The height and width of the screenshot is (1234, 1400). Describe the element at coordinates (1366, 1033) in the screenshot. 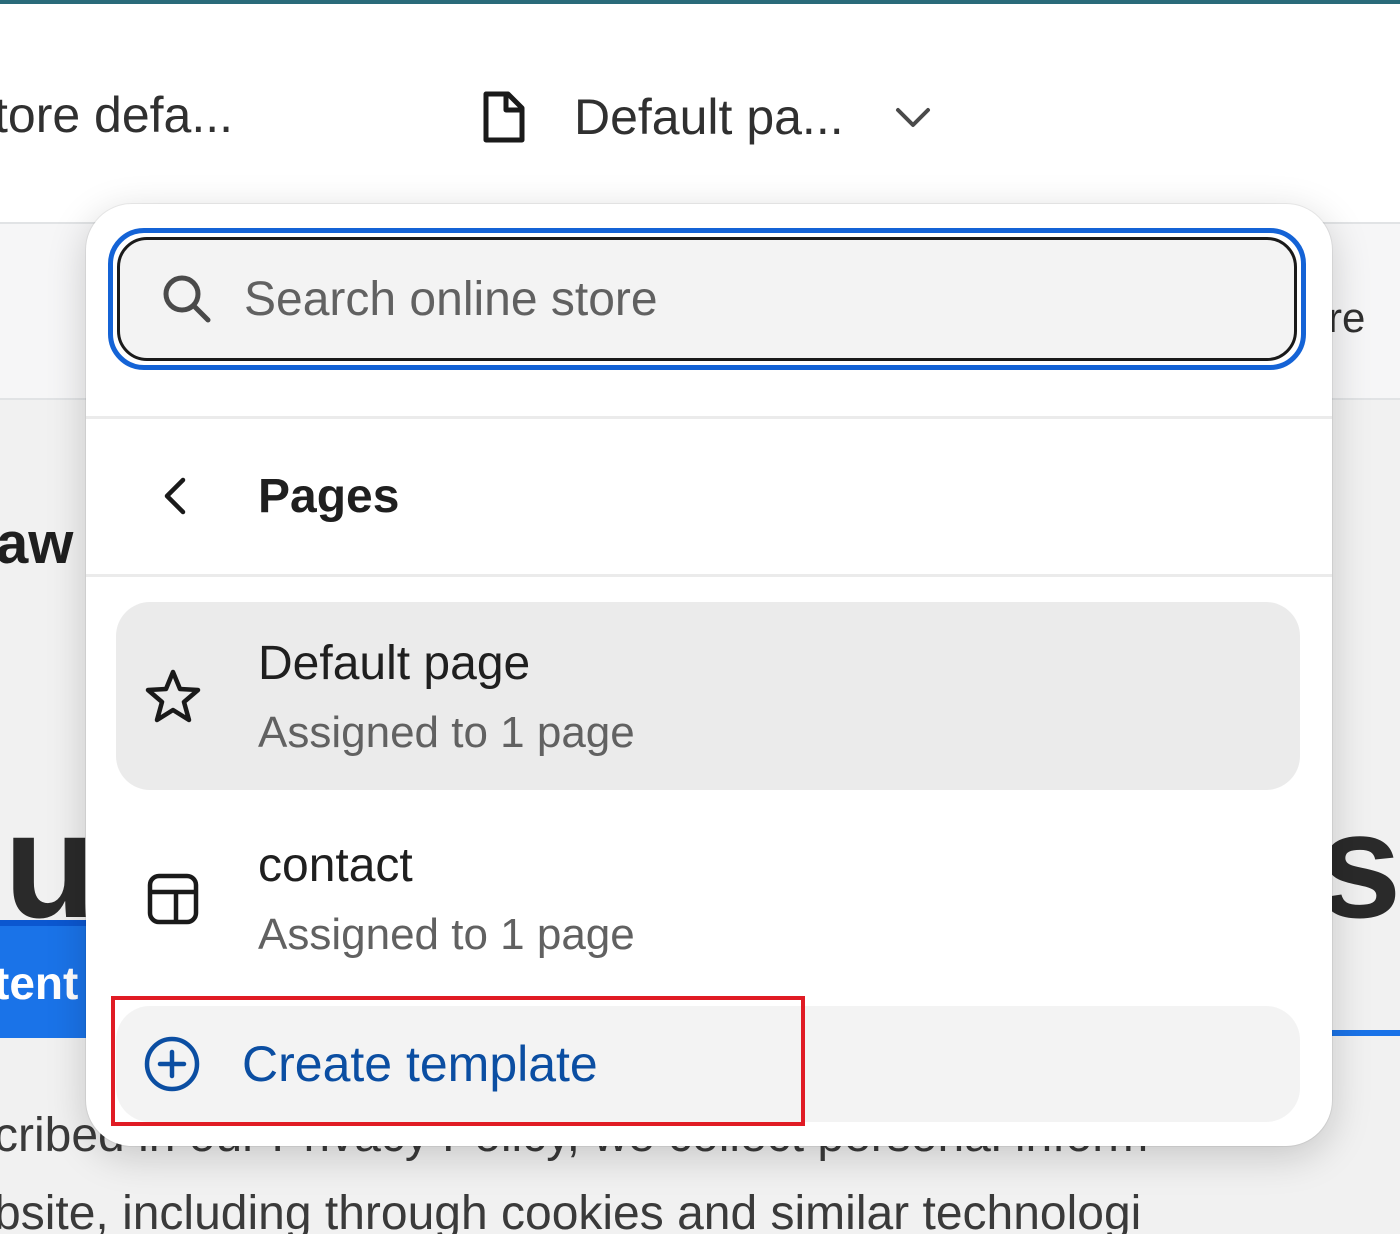

I see `preview-selection-outline` at that location.